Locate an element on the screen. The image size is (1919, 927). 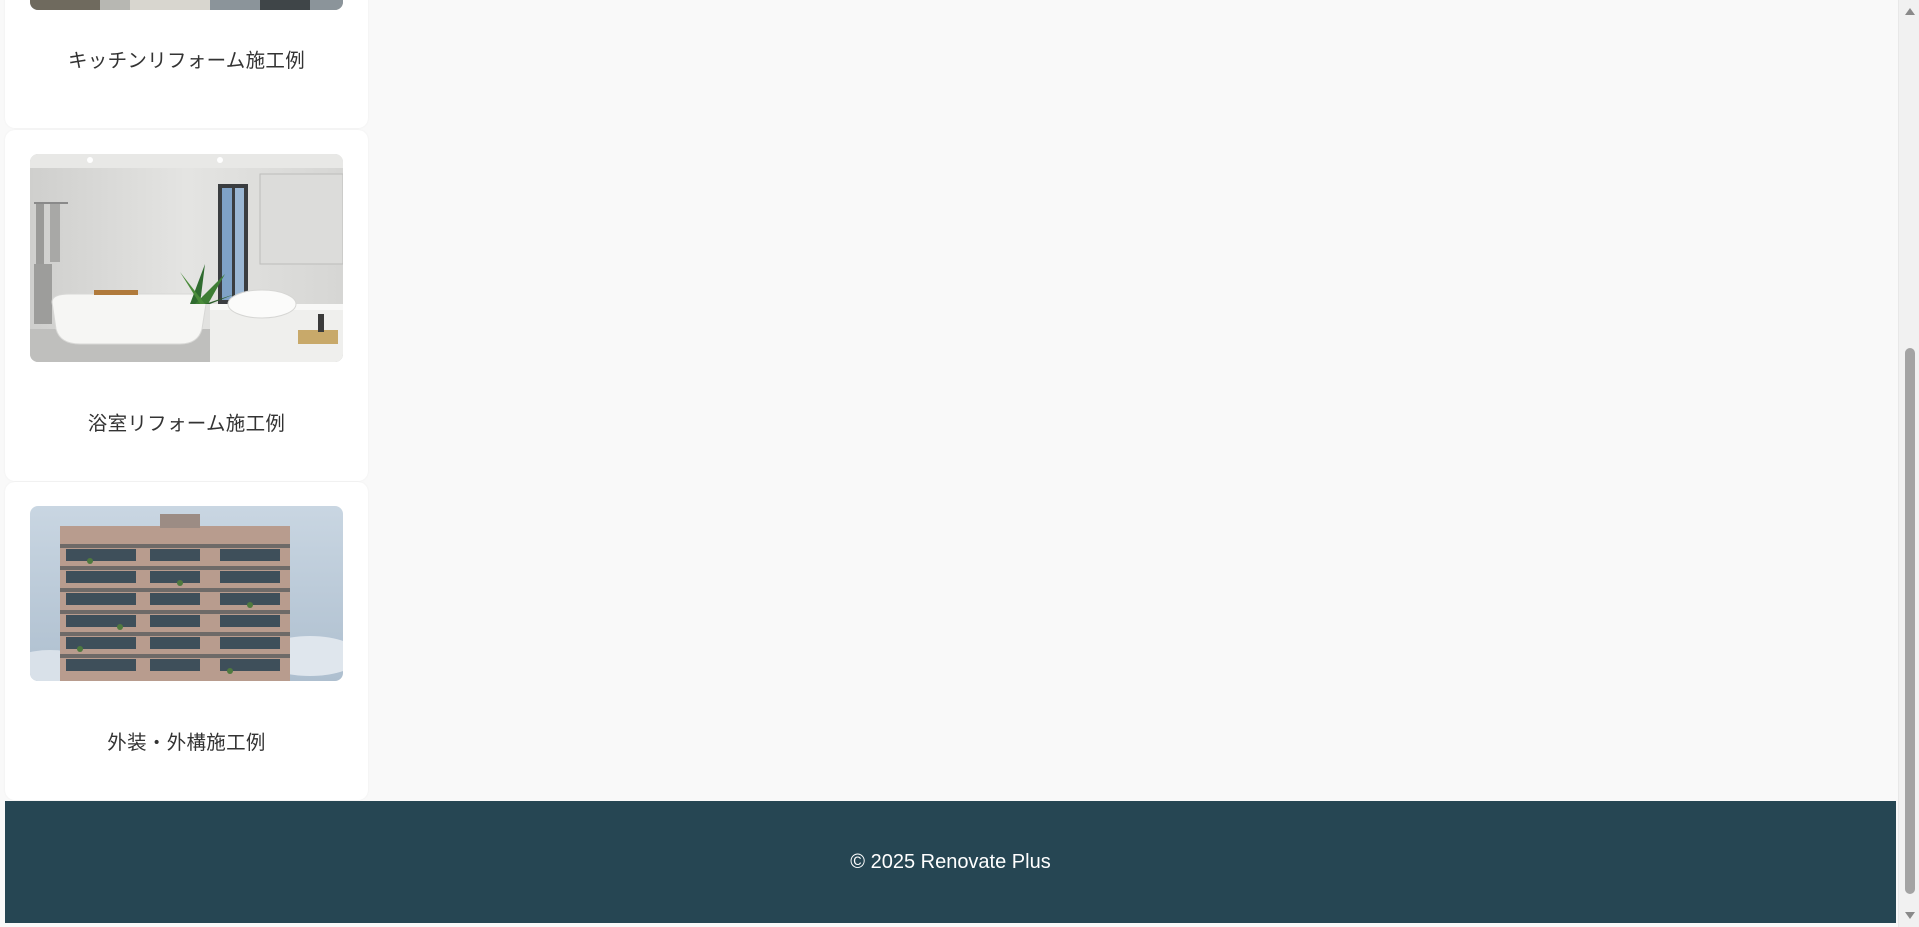
scroll-up-arrow-icon is located at coordinates (1909, 11).